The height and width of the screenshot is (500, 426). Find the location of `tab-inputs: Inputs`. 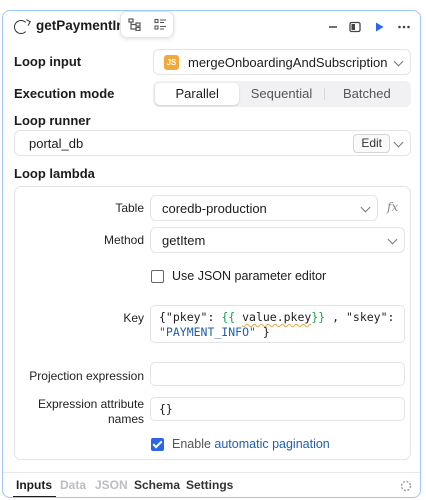

tab-inputs: Inputs is located at coordinates (34, 485).